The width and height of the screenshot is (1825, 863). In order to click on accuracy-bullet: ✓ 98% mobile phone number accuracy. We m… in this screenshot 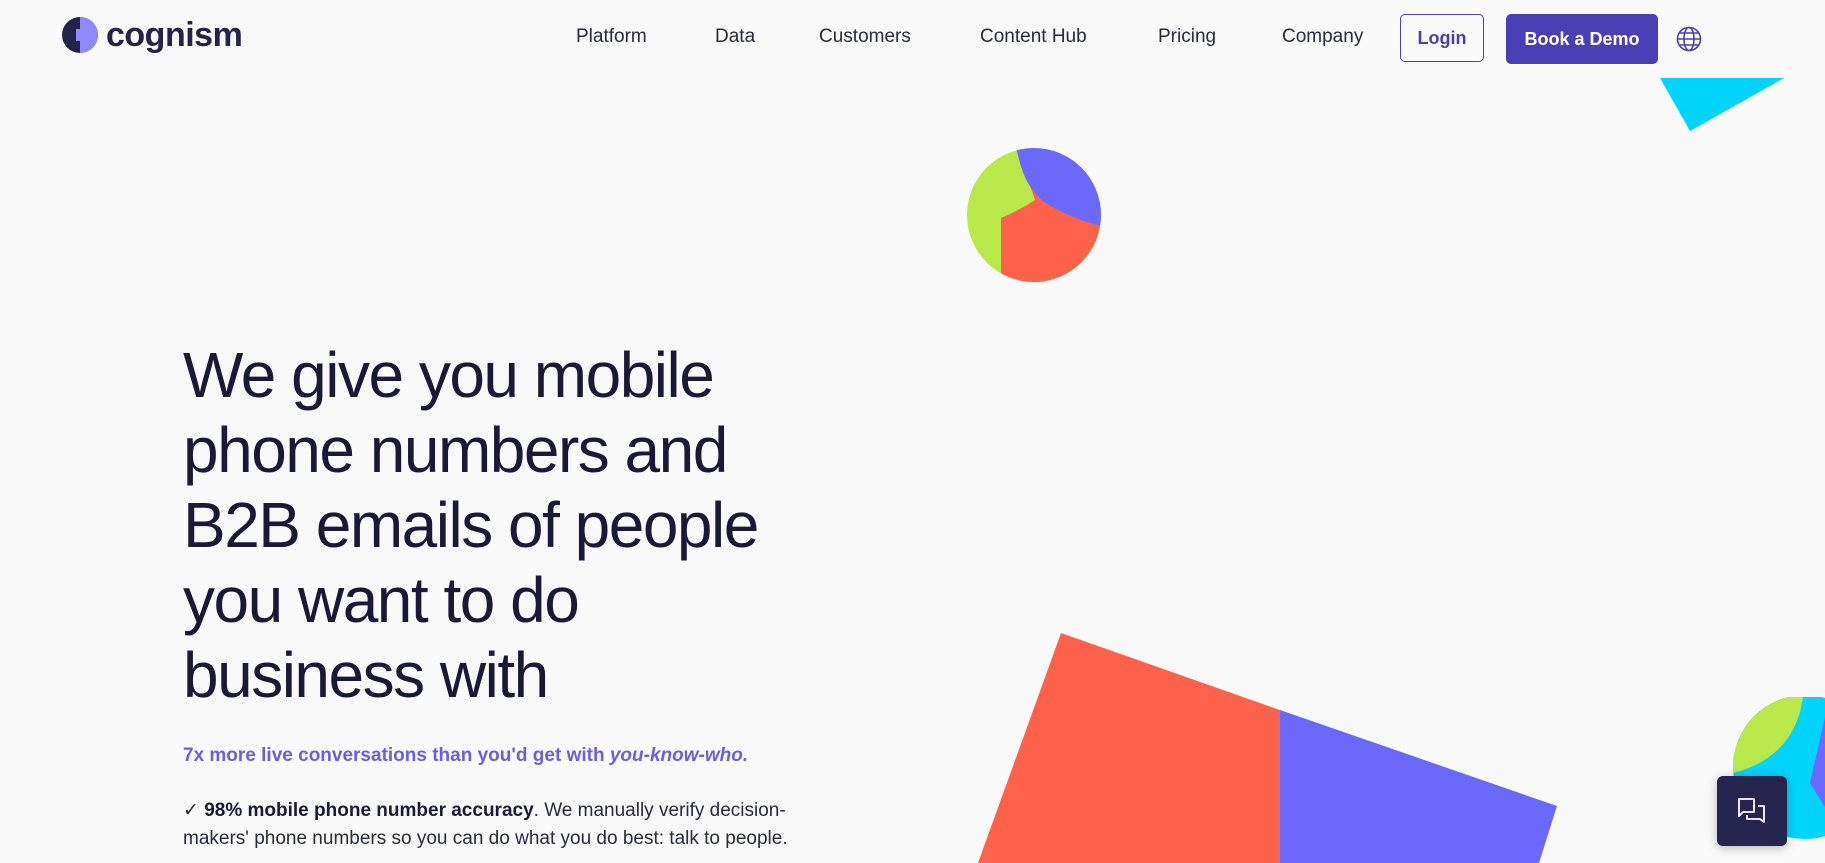, I will do `click(513, 825)`.